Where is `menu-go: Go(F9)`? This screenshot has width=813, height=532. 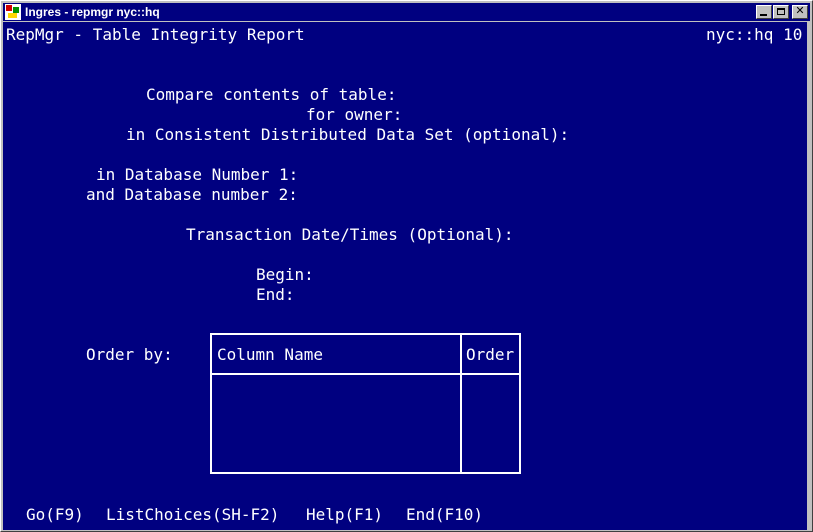 menu-go: Go(F9) is located at coordinates (55, 515).